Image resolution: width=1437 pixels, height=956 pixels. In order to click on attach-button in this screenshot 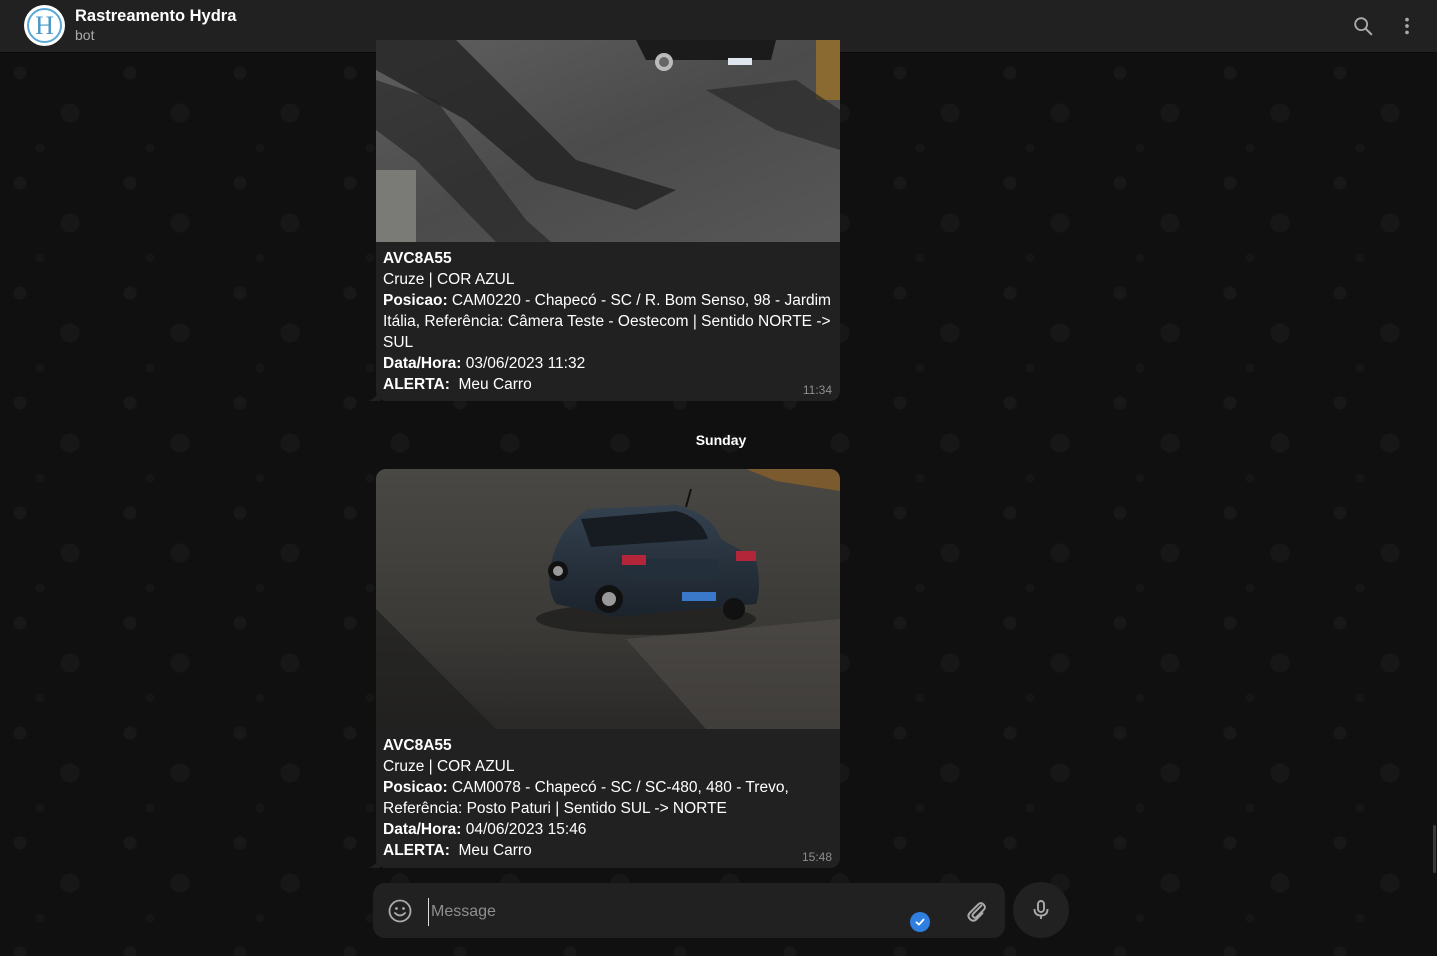, I will do `click(976, 911)`.